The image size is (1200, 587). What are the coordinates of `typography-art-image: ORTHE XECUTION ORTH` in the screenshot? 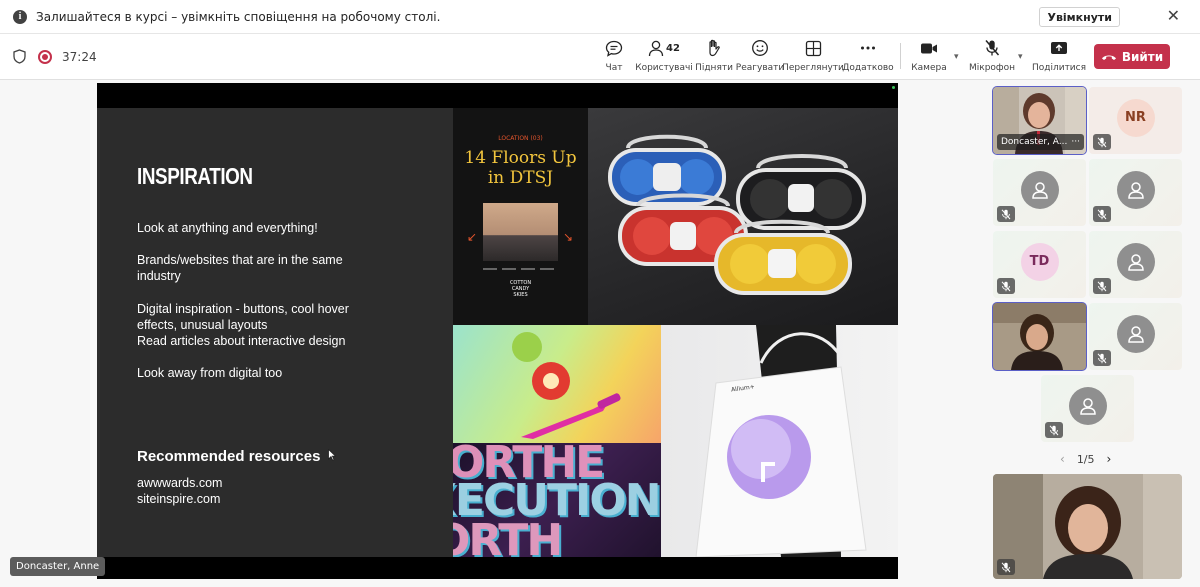 It's located at (557, 500).